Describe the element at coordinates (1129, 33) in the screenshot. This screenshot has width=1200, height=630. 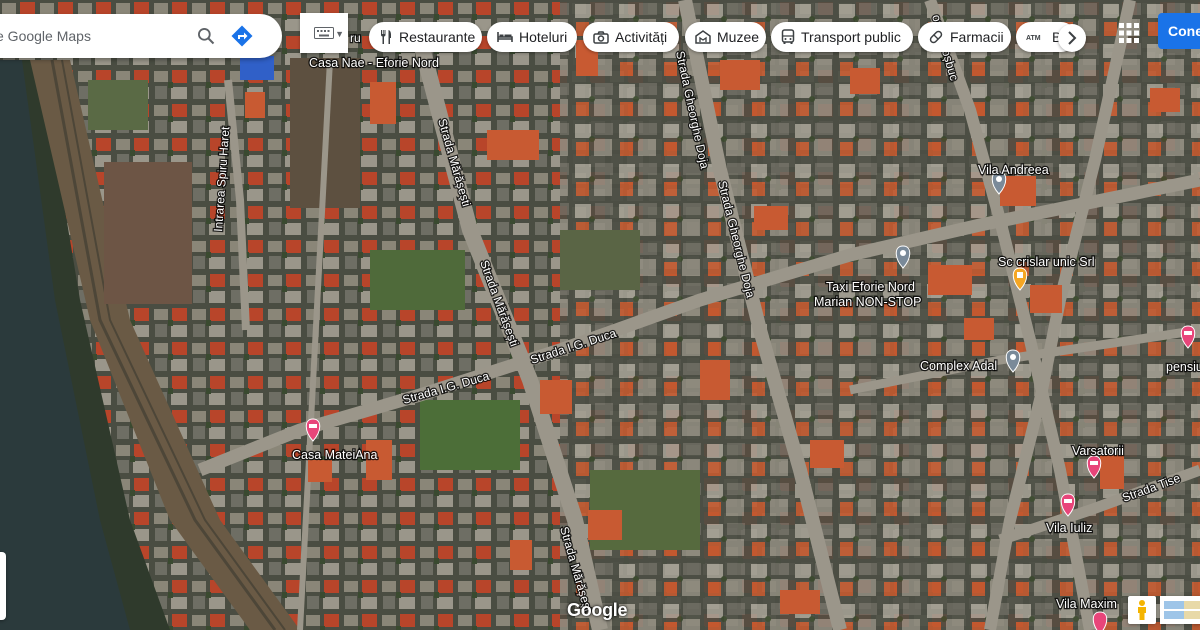
I see `apps-grid-icon` at that location.